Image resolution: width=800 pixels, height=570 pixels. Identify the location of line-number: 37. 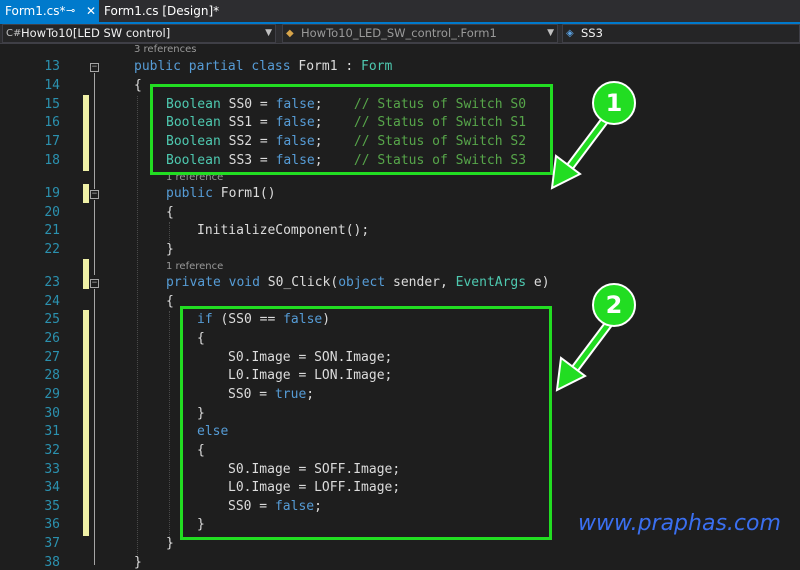
(52, 543).